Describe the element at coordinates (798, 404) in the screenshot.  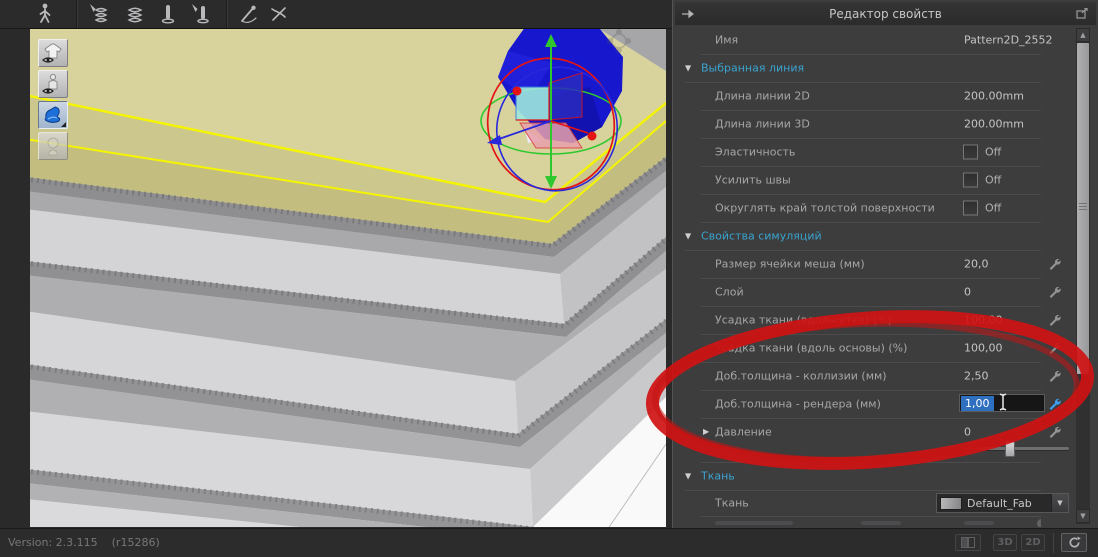
I see `field-label: Доб.толщина - рендера (мм)` at that location.